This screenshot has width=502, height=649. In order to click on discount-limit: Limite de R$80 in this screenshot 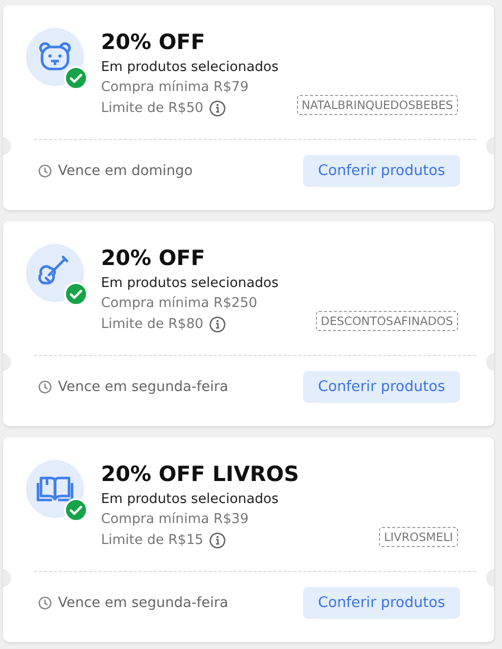, I will do `click(152, 324)`.